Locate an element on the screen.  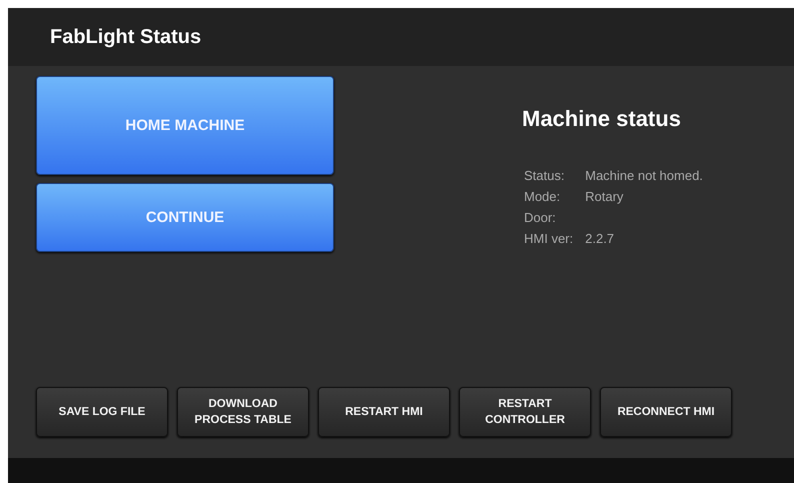
field-value: Machine not homed. is located at coordinates (644, 175).